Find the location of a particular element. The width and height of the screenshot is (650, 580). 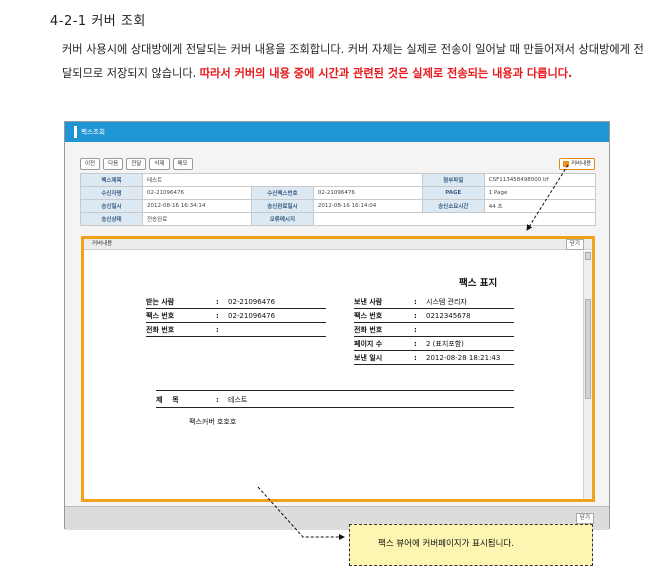

scroll-thumb is located at coordinates (588, 349).